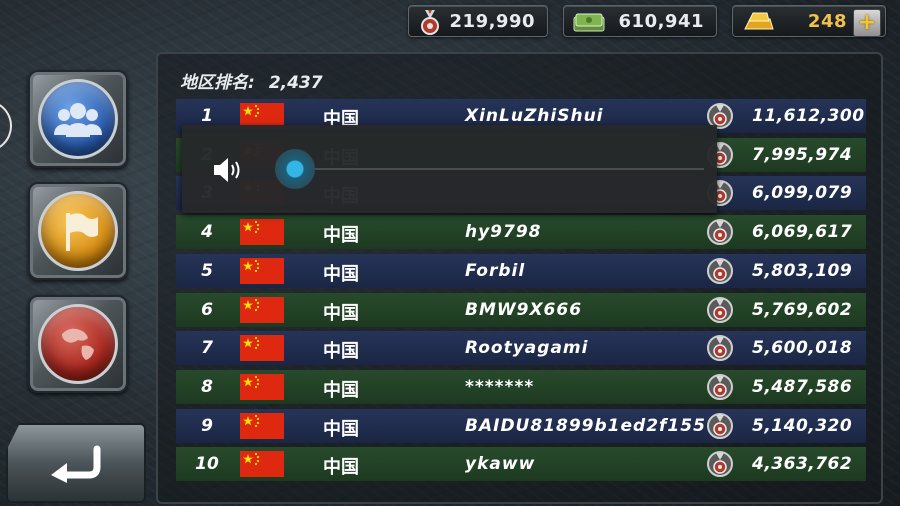 The image size is (900, 506). I want to click on player-name: BMW9X666, so click(524, 309).